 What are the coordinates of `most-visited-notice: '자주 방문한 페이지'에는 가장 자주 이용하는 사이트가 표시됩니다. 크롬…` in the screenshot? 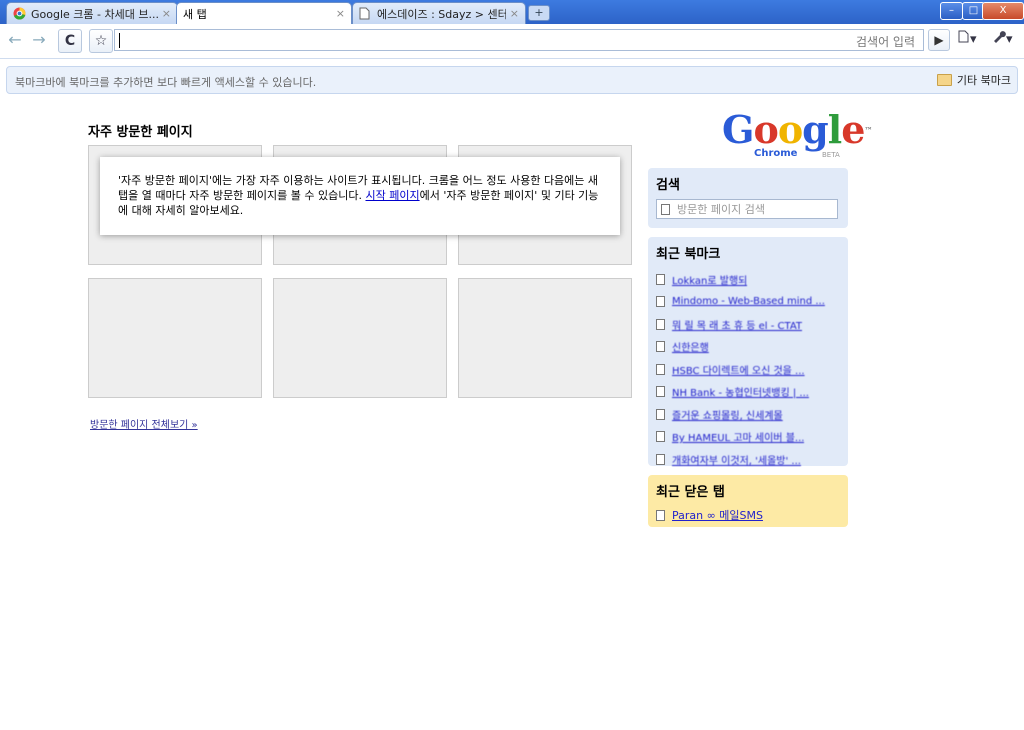 It's located at (360, 196).